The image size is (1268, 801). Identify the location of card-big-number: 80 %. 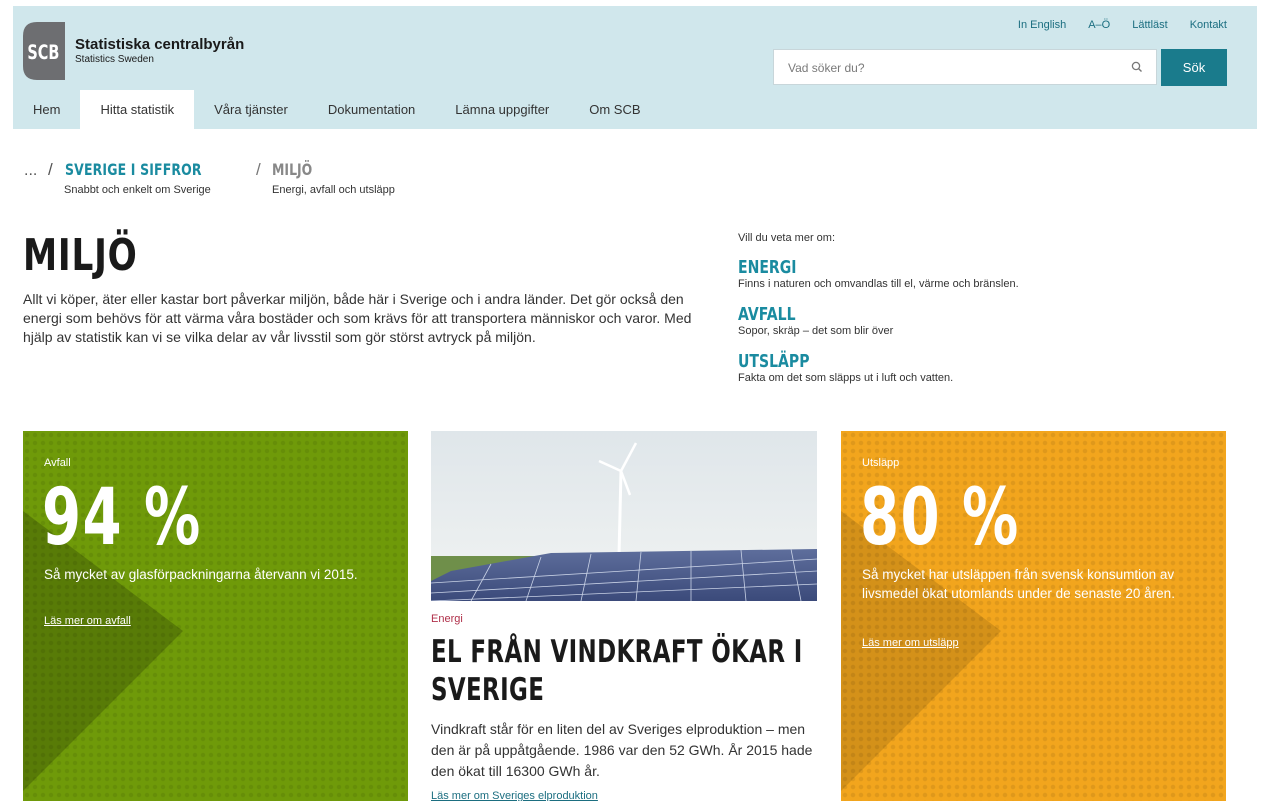
(940, 518).